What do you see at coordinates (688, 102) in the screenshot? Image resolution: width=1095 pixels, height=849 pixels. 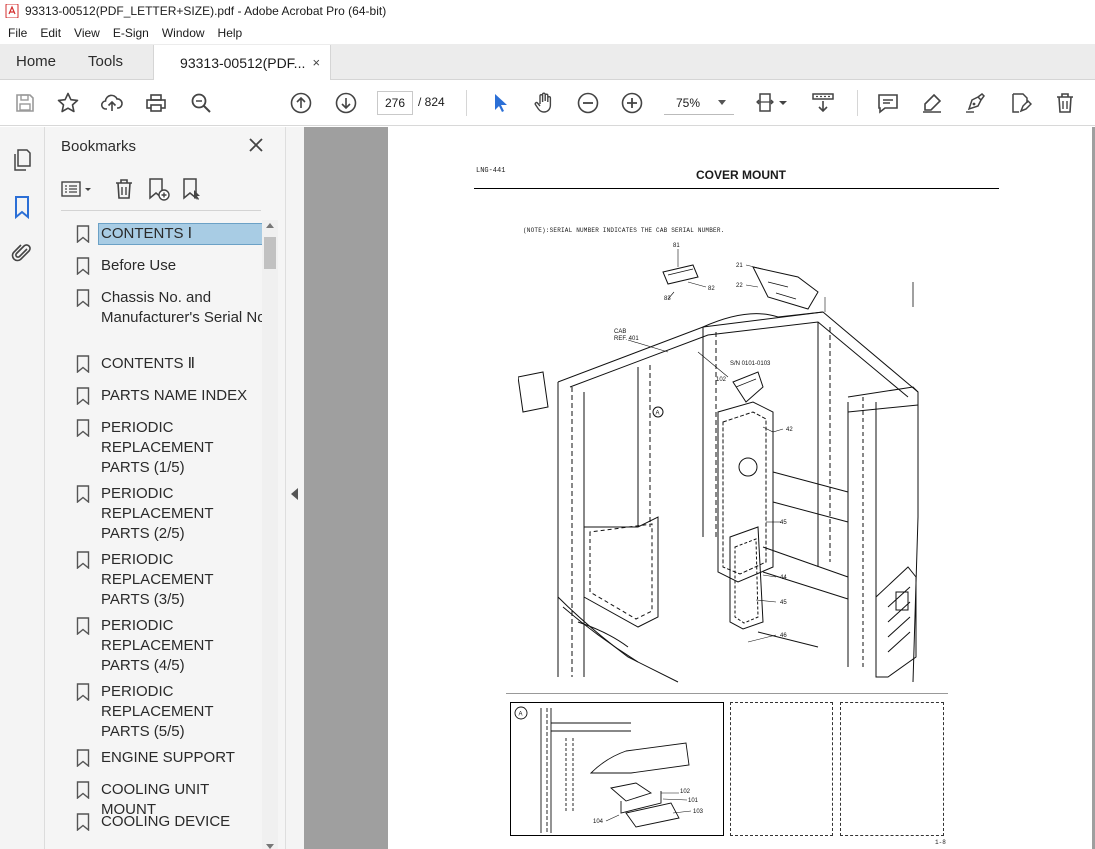 I see `zoom-level-value: 75%` at bounding box center [688, 102].